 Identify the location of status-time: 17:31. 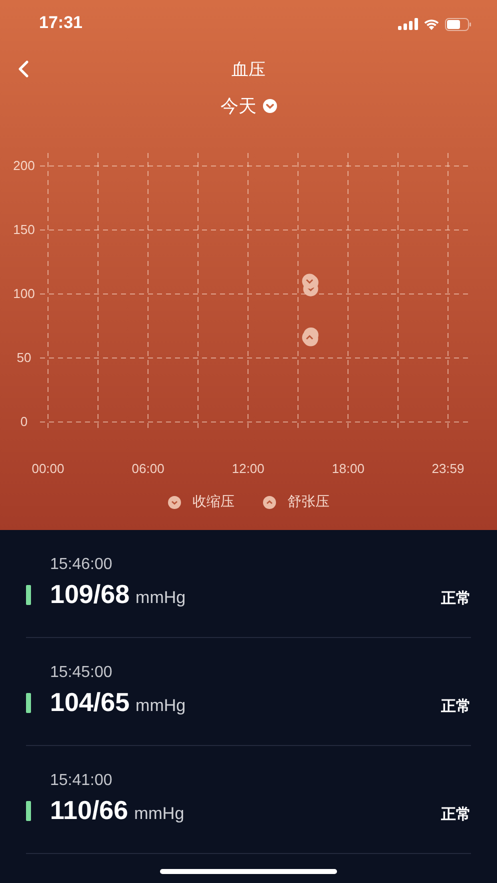
(60, 23).